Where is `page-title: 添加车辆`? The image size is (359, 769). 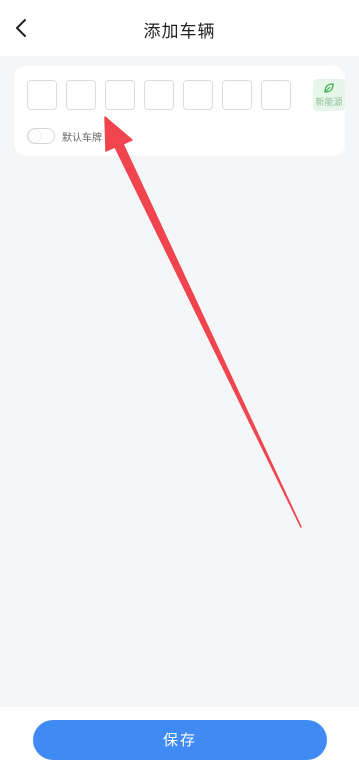 page-title: 添加车辆 is located at coordinates (179, 32).